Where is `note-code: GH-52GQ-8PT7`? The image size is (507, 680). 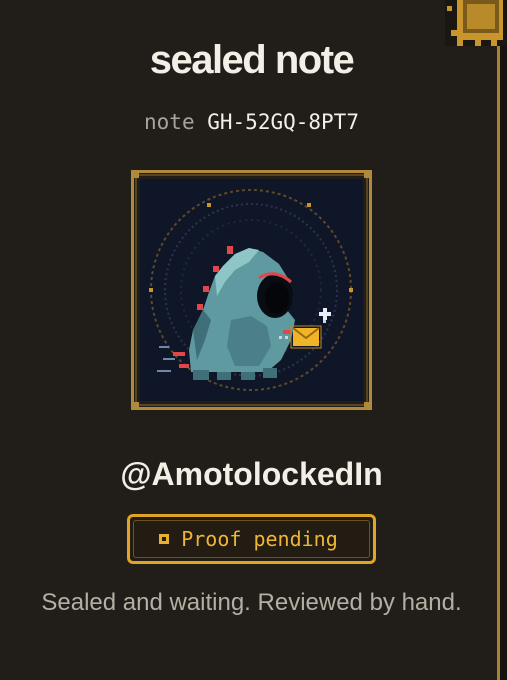 note-code: GH-52GQ-8PT7 is located at coordinates (283, 122).